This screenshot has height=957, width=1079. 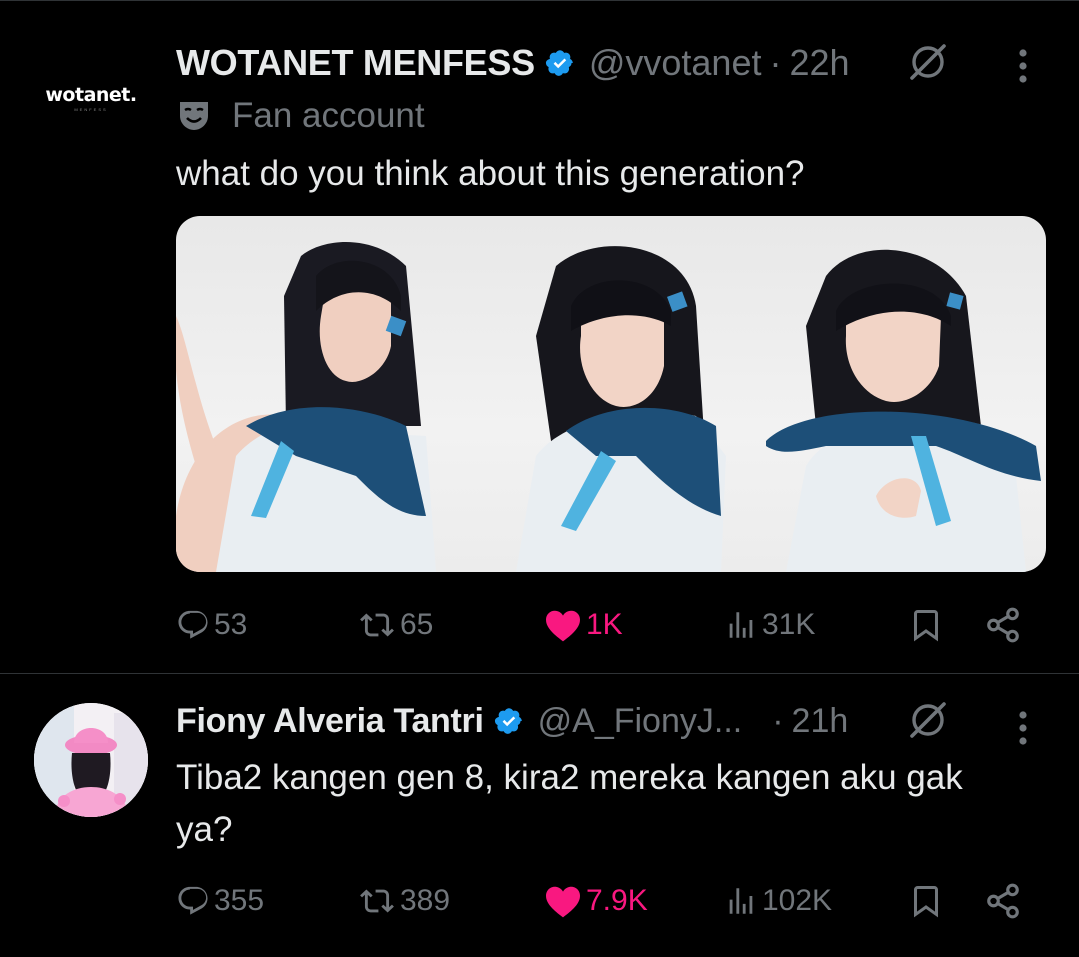 I want to click on author-handle: @vvotanet, so click(x=675, y=63).